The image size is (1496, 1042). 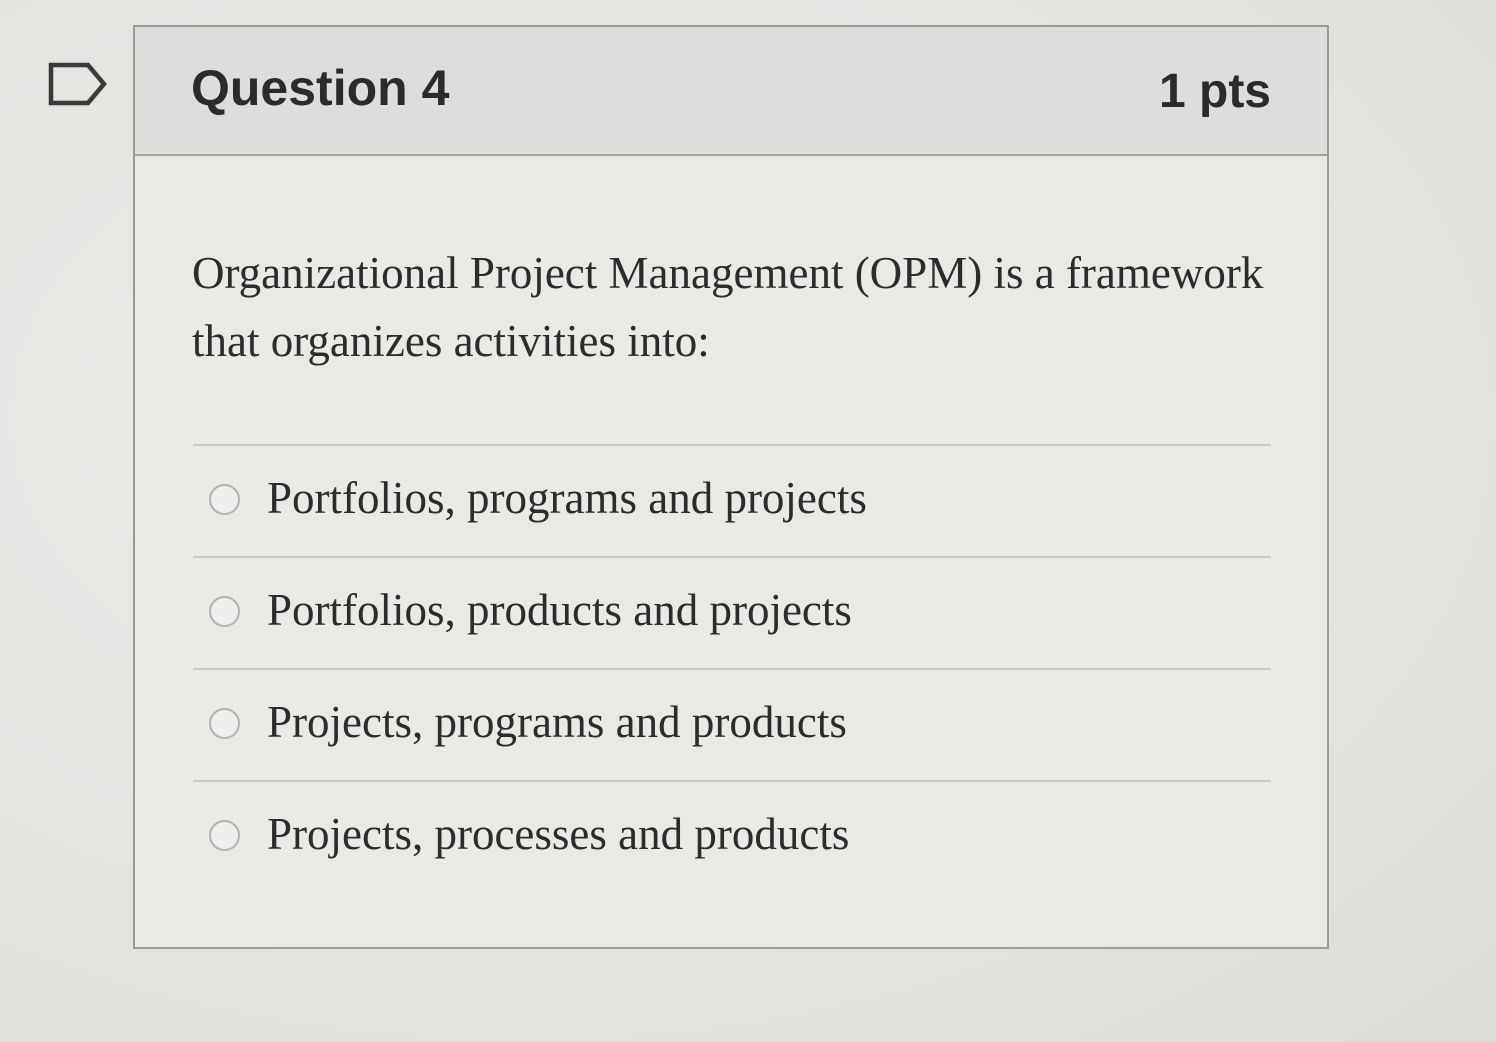 What do you see at coordinates (1214, 91) in the screenshot?
I see `question-points: 1 pts` at bounding box center [1214, 91].